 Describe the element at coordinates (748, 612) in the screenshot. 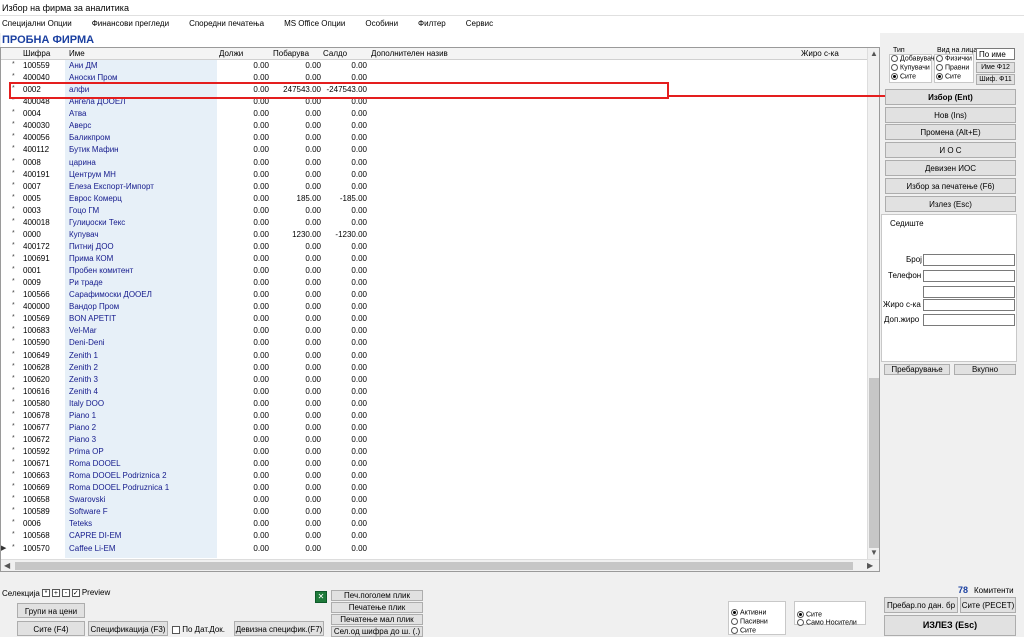

I see `status-option-0: Активни` at that location.